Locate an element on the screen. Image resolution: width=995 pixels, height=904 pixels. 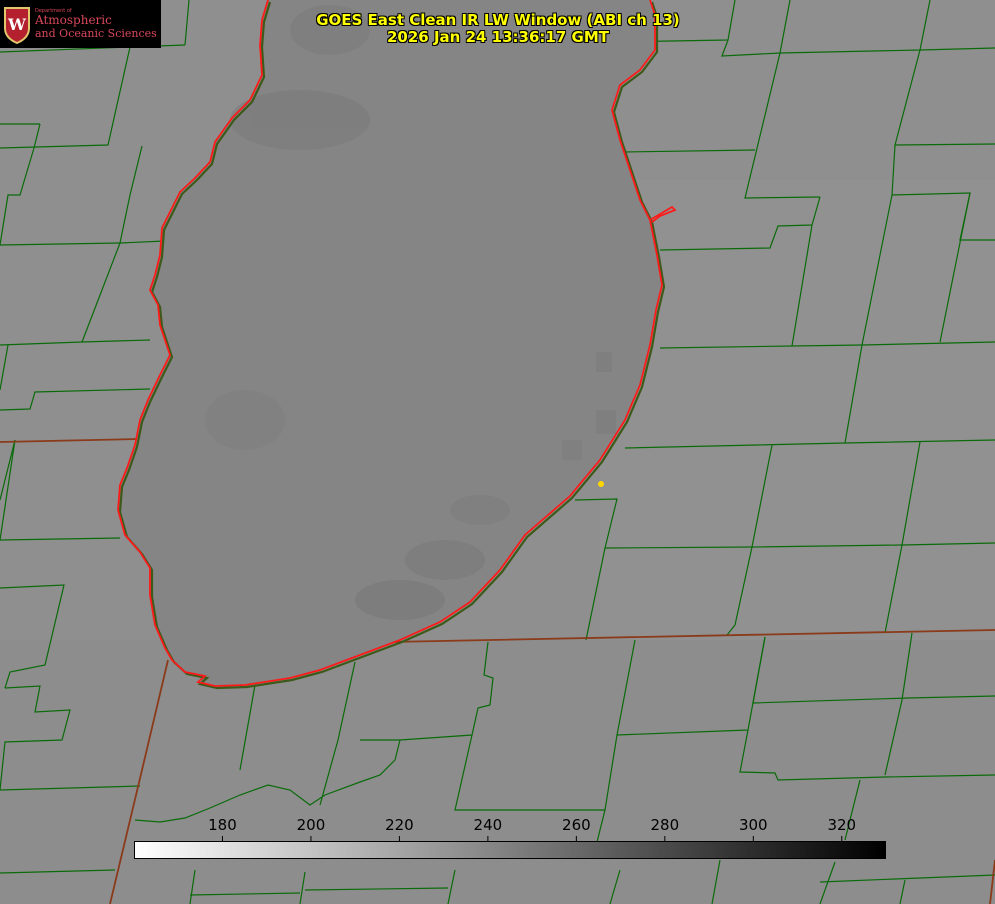
colorbar-tick-label: 240 is located at coordinates (488, 825).